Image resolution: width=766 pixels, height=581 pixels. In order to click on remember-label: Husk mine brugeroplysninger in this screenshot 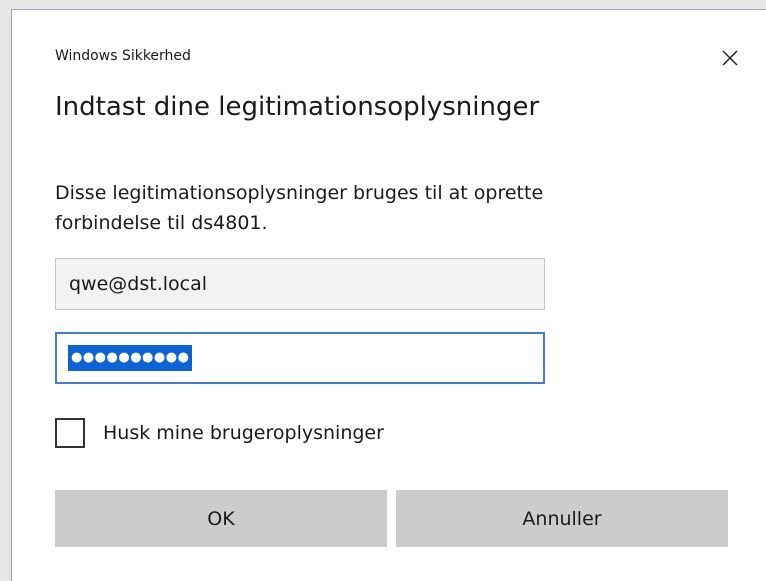, I will do `click(243, 433)`.